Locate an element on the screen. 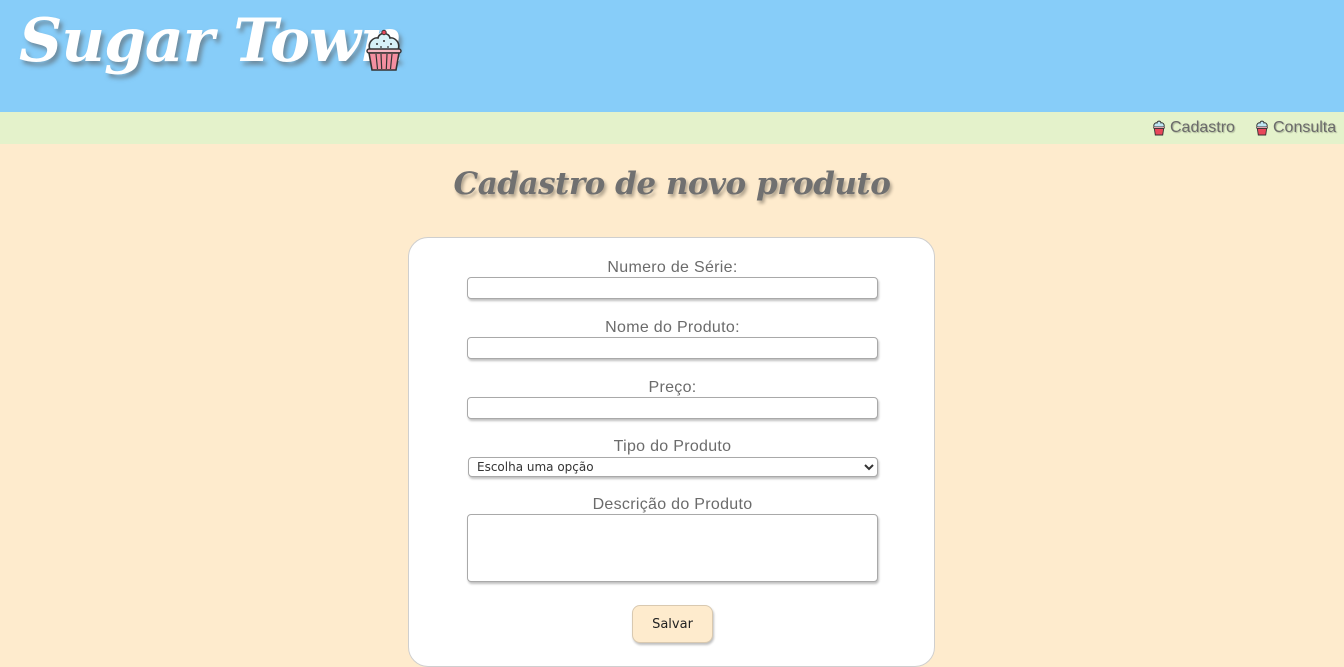 This screenshot has width=1344, height=667. page-title: Cadastro de novo produto is located at coordinates (672, 184).